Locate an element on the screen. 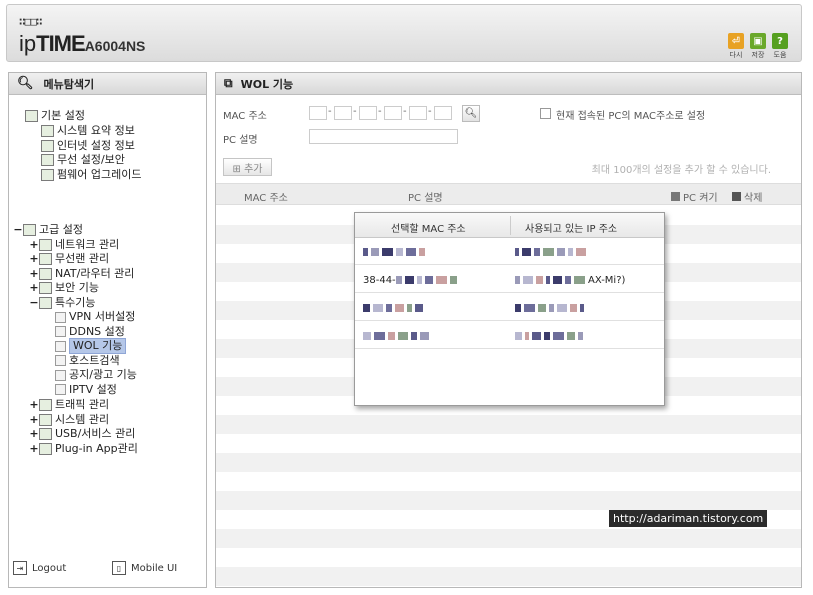 Image resolution: width=813 pixels, height=595 pixels. tree-special-item: WOL 기능 is located at coordinates (91, 346).